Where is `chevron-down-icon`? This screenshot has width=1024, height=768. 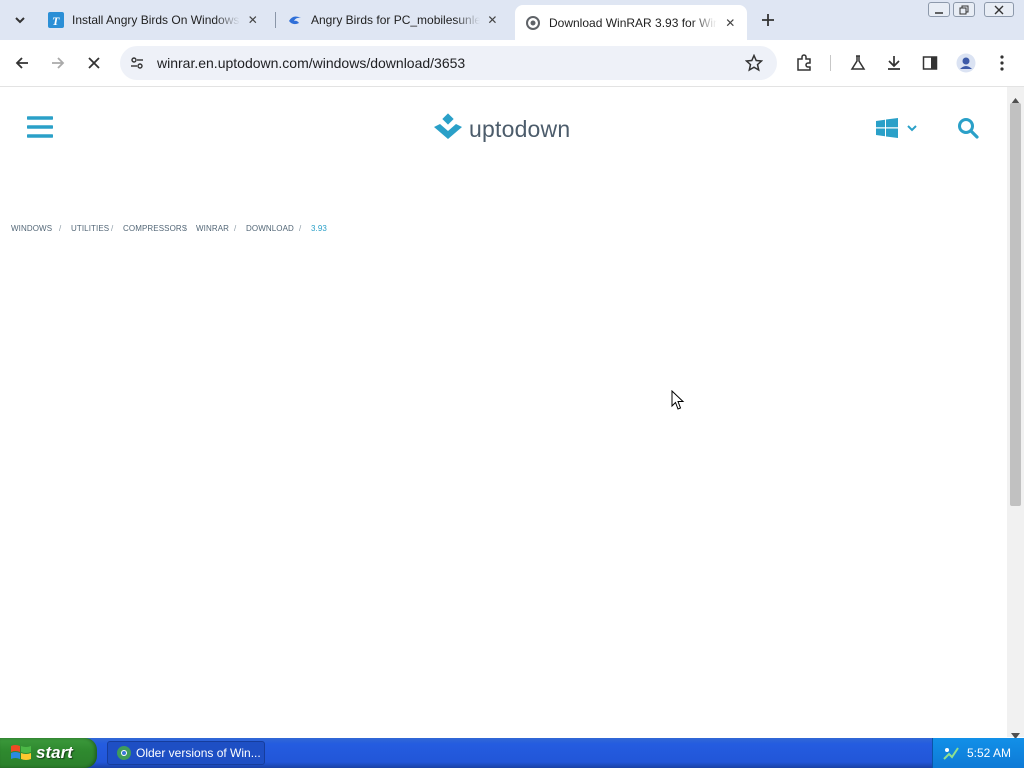
chevron-down-icon is located at coordinates (912, 128).